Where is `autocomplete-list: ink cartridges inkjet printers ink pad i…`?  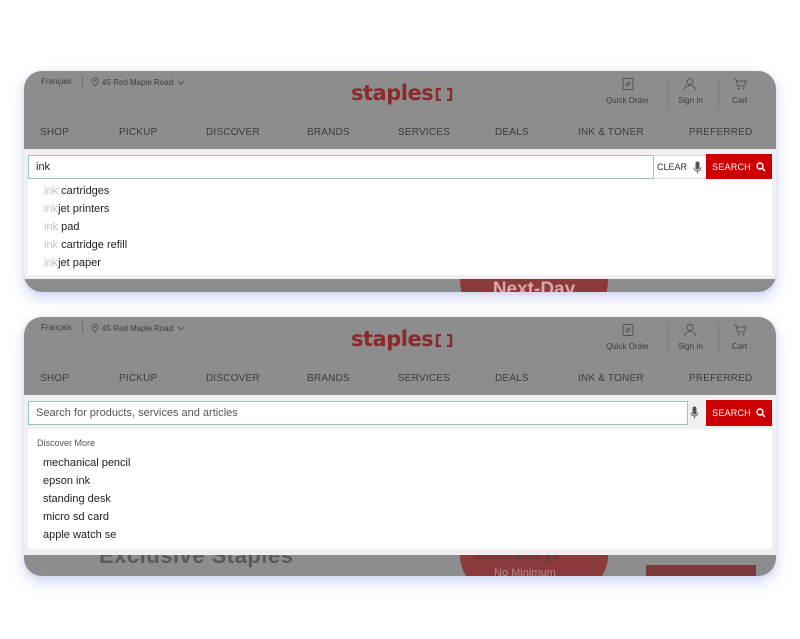 autocomplete-list: ink cartridges inkjet printers ink pad i… is located at coordinates (400, 227).